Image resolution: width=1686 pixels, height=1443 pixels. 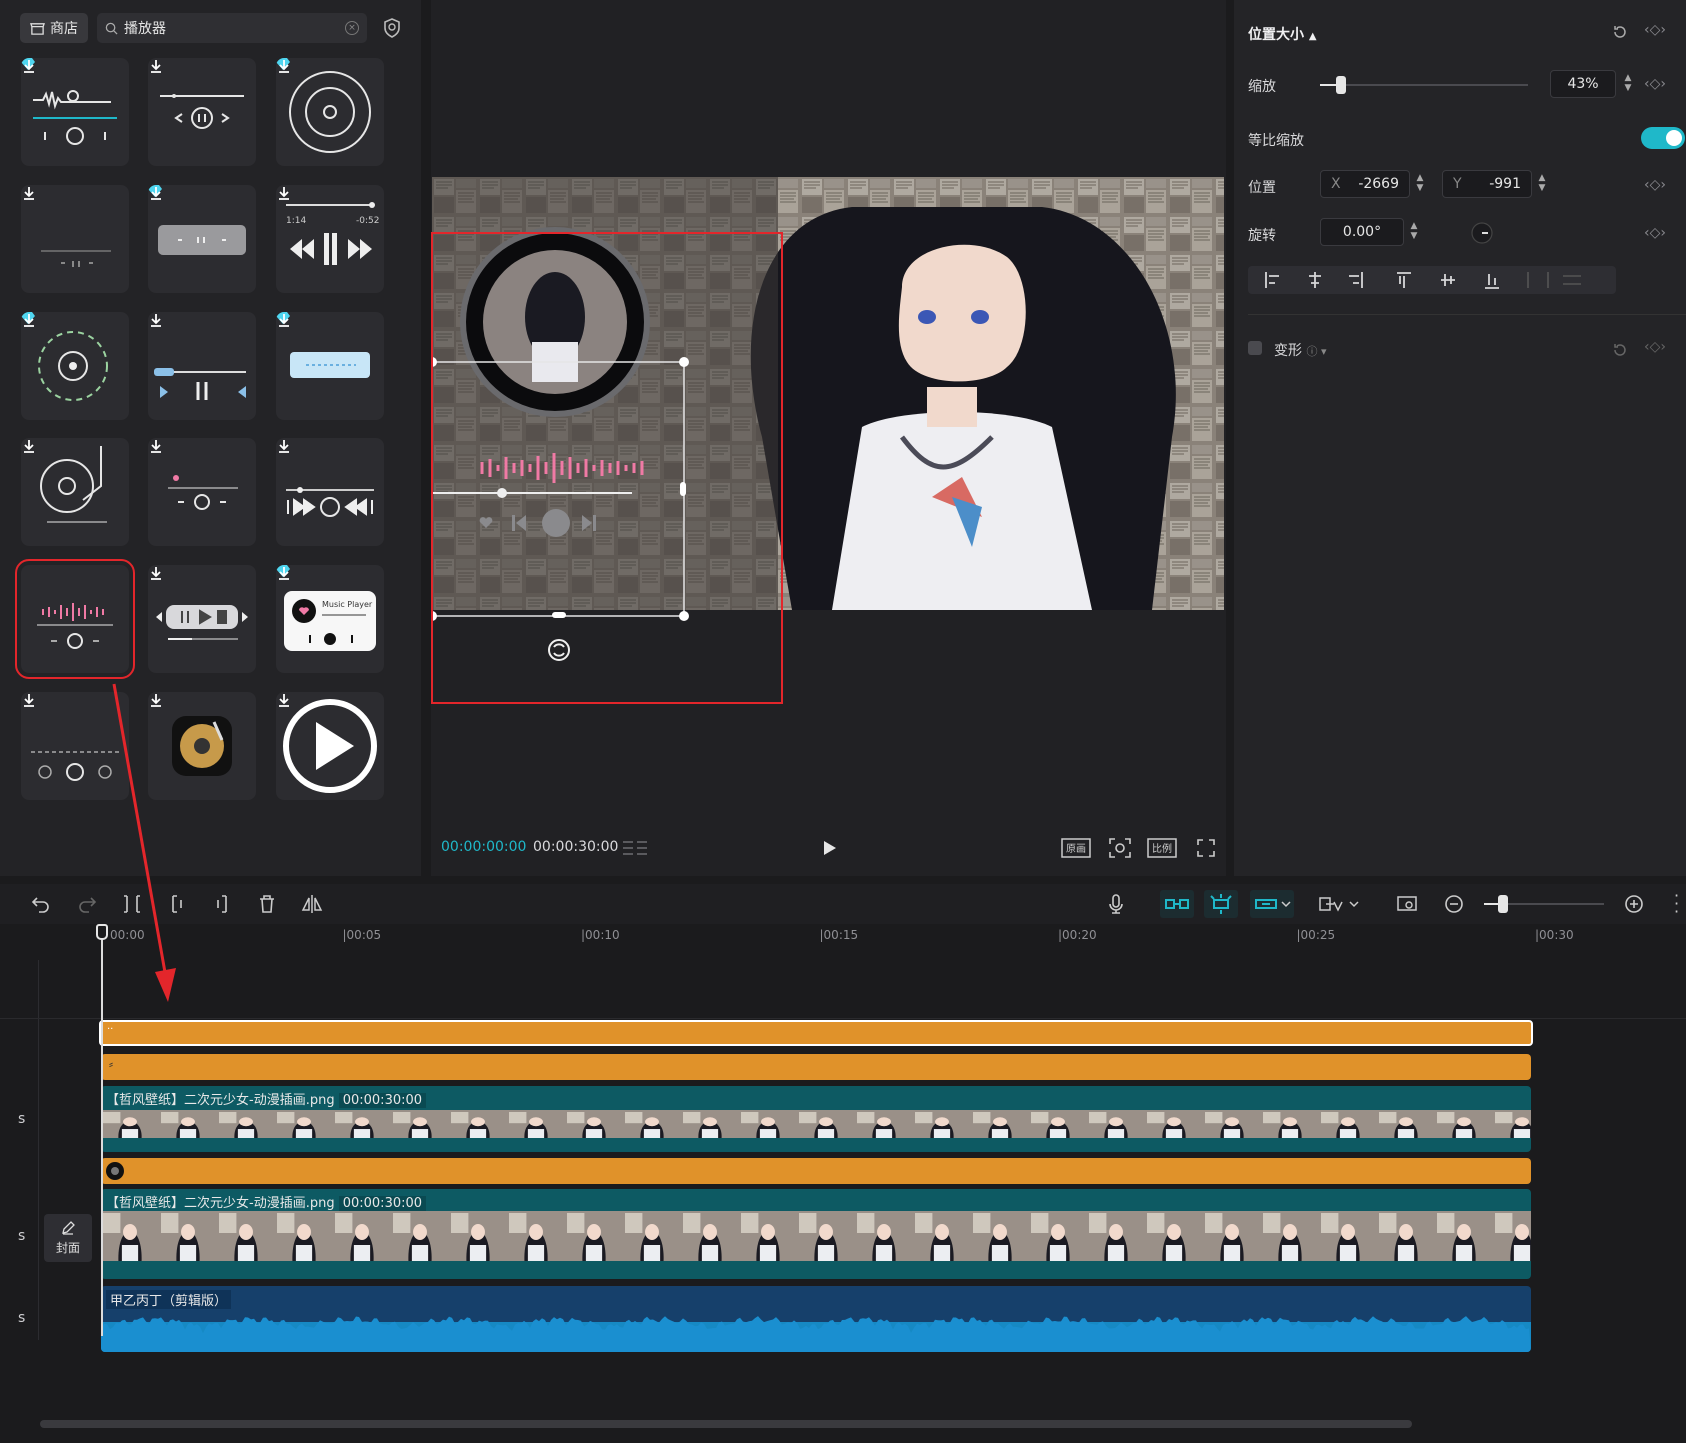 What do you see at coordinates (816, 1033) in the screenshot?
I see `sticker-track-selected: ··` at bounding box center [816, 1033].